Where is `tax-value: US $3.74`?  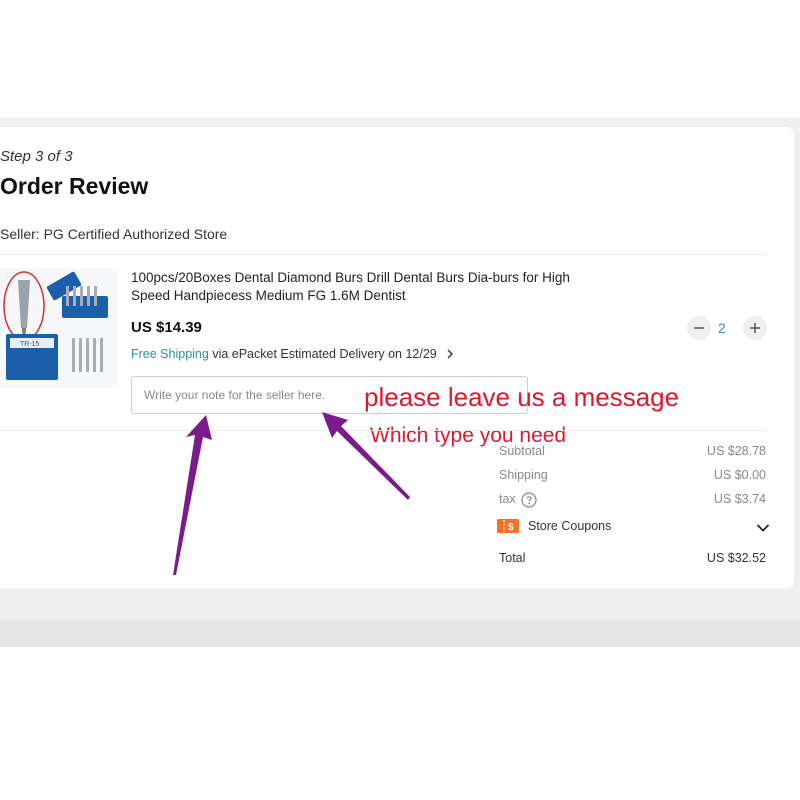
tax-value: US $3.74 is located at coordinates (739, 499).